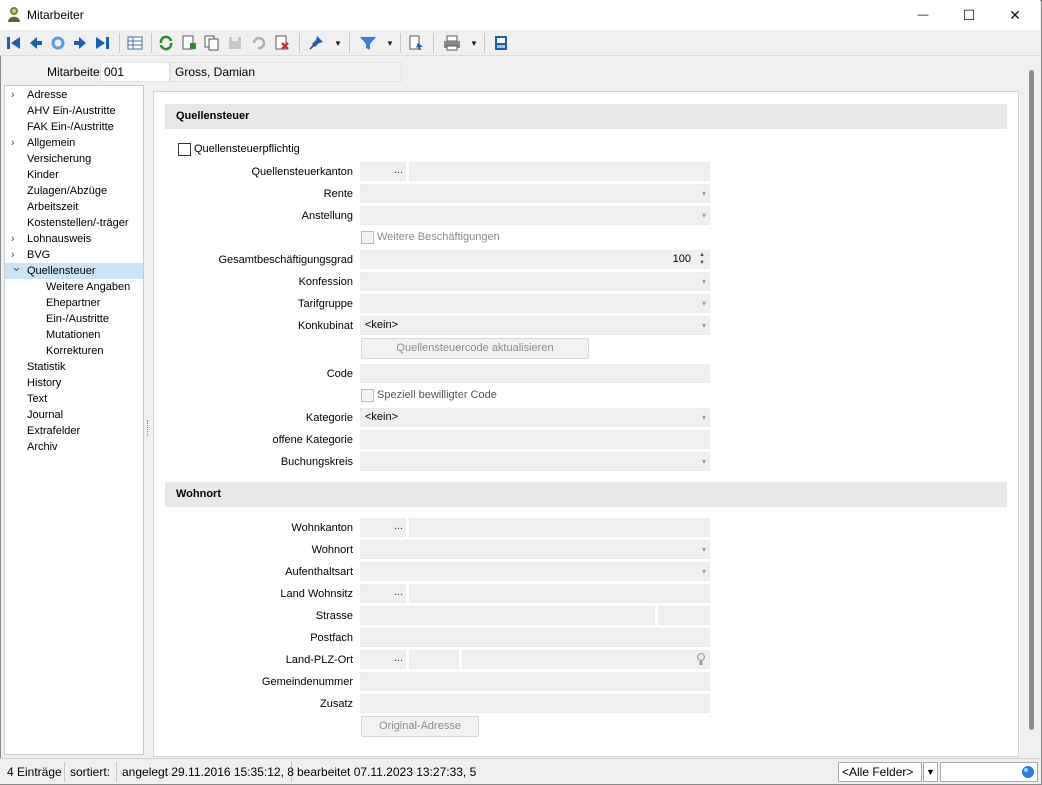 The width and height of the screenshot is (1042, 785). Describe the element at coordinates (148, 428) in the screenshot. I see `splitter-handle` at that location.